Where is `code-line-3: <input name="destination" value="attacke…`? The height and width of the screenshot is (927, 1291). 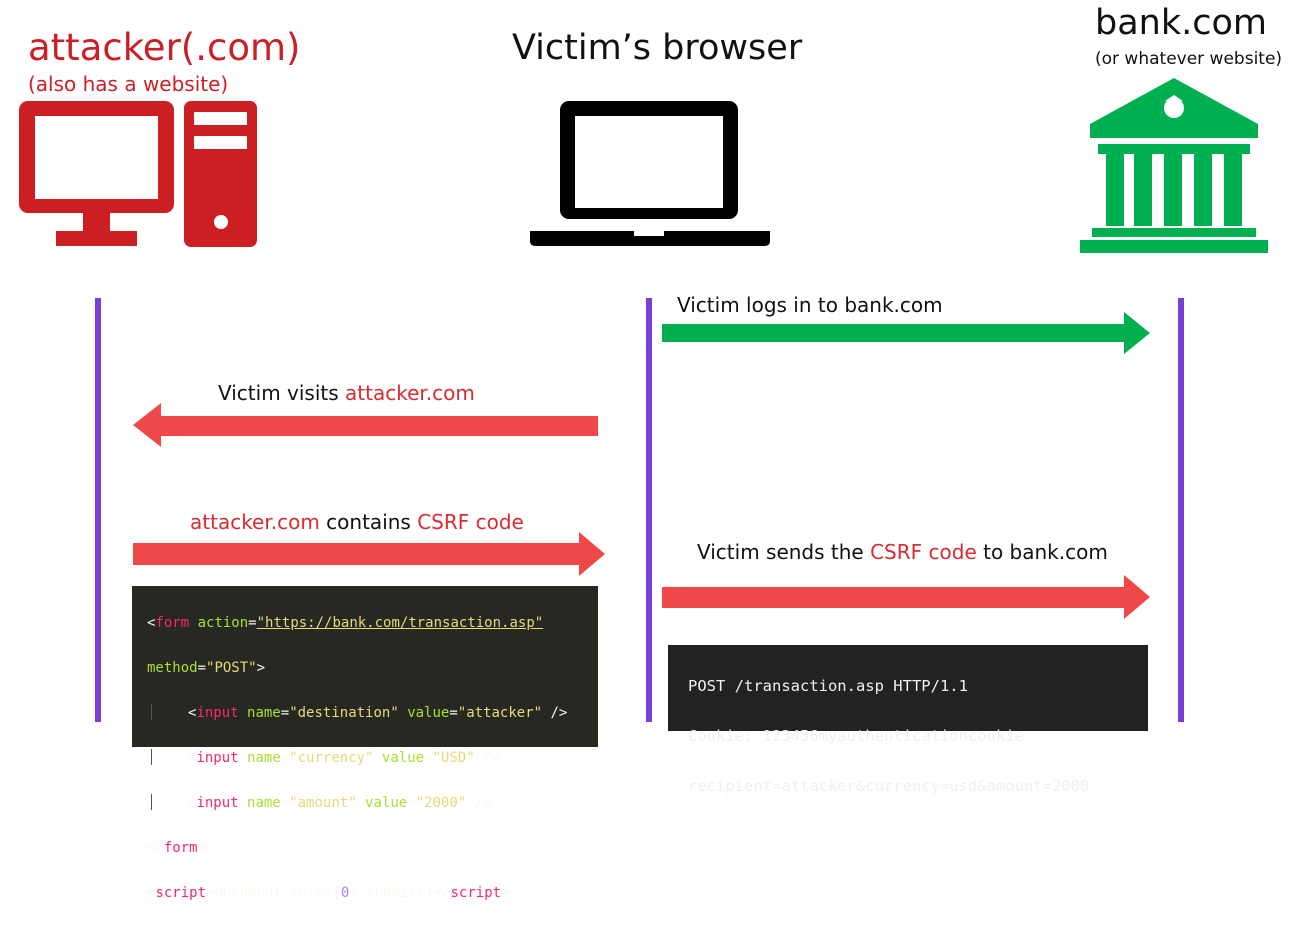
code-line-3: <input name="destination" value="attacke… is located at coordinates (372, 713).